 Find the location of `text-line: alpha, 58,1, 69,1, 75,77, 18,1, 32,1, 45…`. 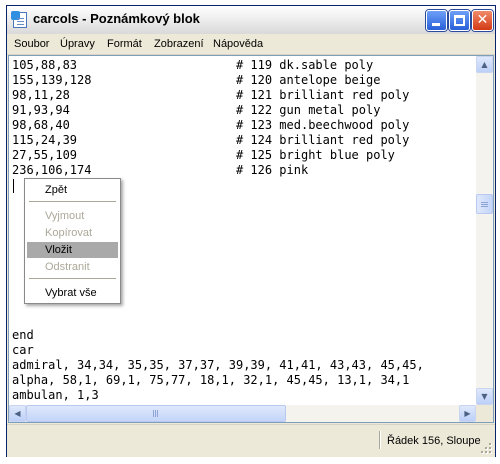

text-line: alpha, 58,1, 69,1, 75,77, 18,1, 32,1, 45… is located at coordinates (211, 380).